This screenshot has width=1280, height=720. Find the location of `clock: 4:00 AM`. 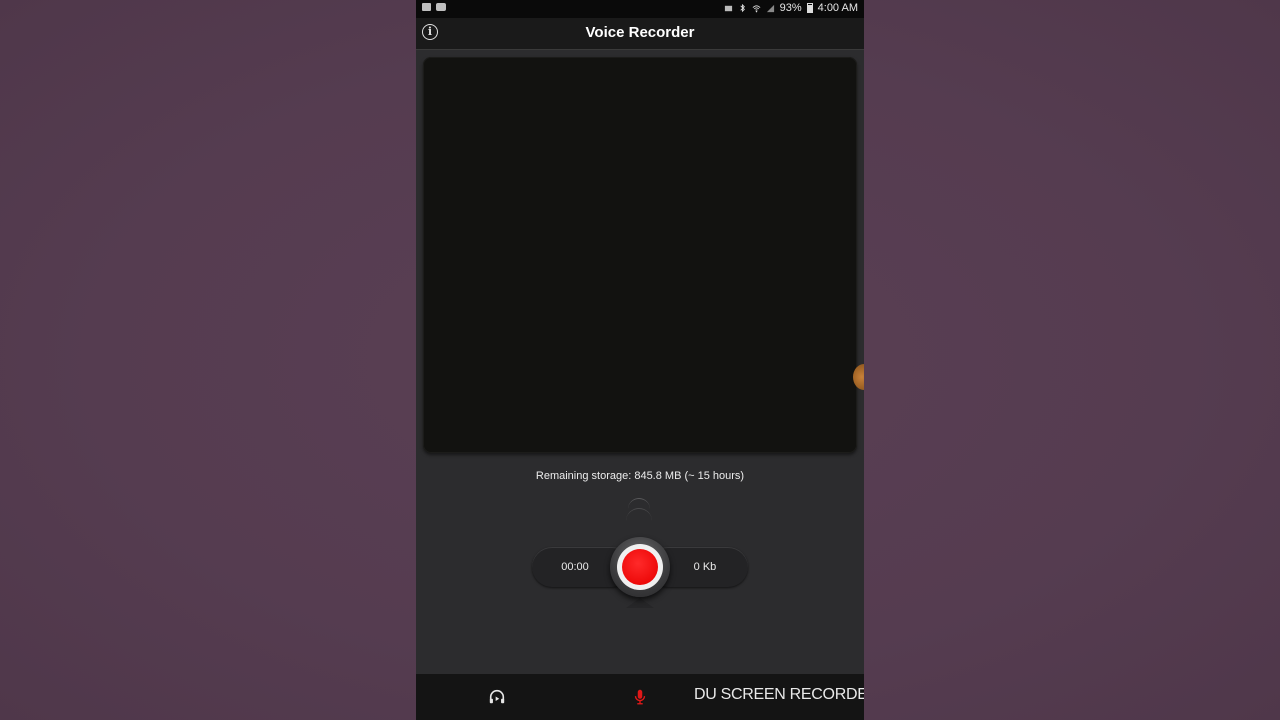

clock: 4:00 AM is located at coordinates (837, 8).